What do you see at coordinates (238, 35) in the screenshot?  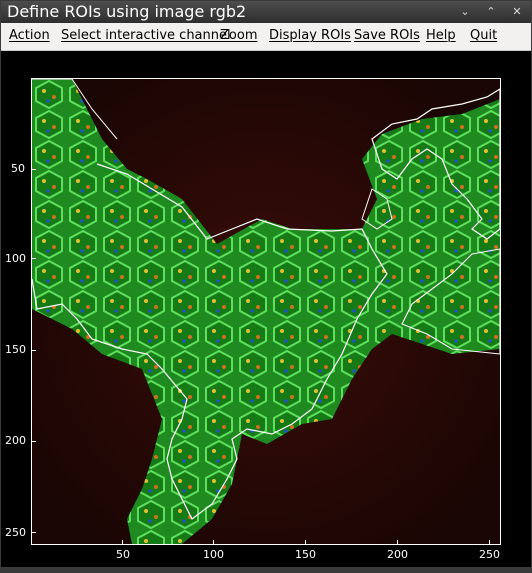 I see `menu-zoom: Zoom` at bounding box center [238, 35].